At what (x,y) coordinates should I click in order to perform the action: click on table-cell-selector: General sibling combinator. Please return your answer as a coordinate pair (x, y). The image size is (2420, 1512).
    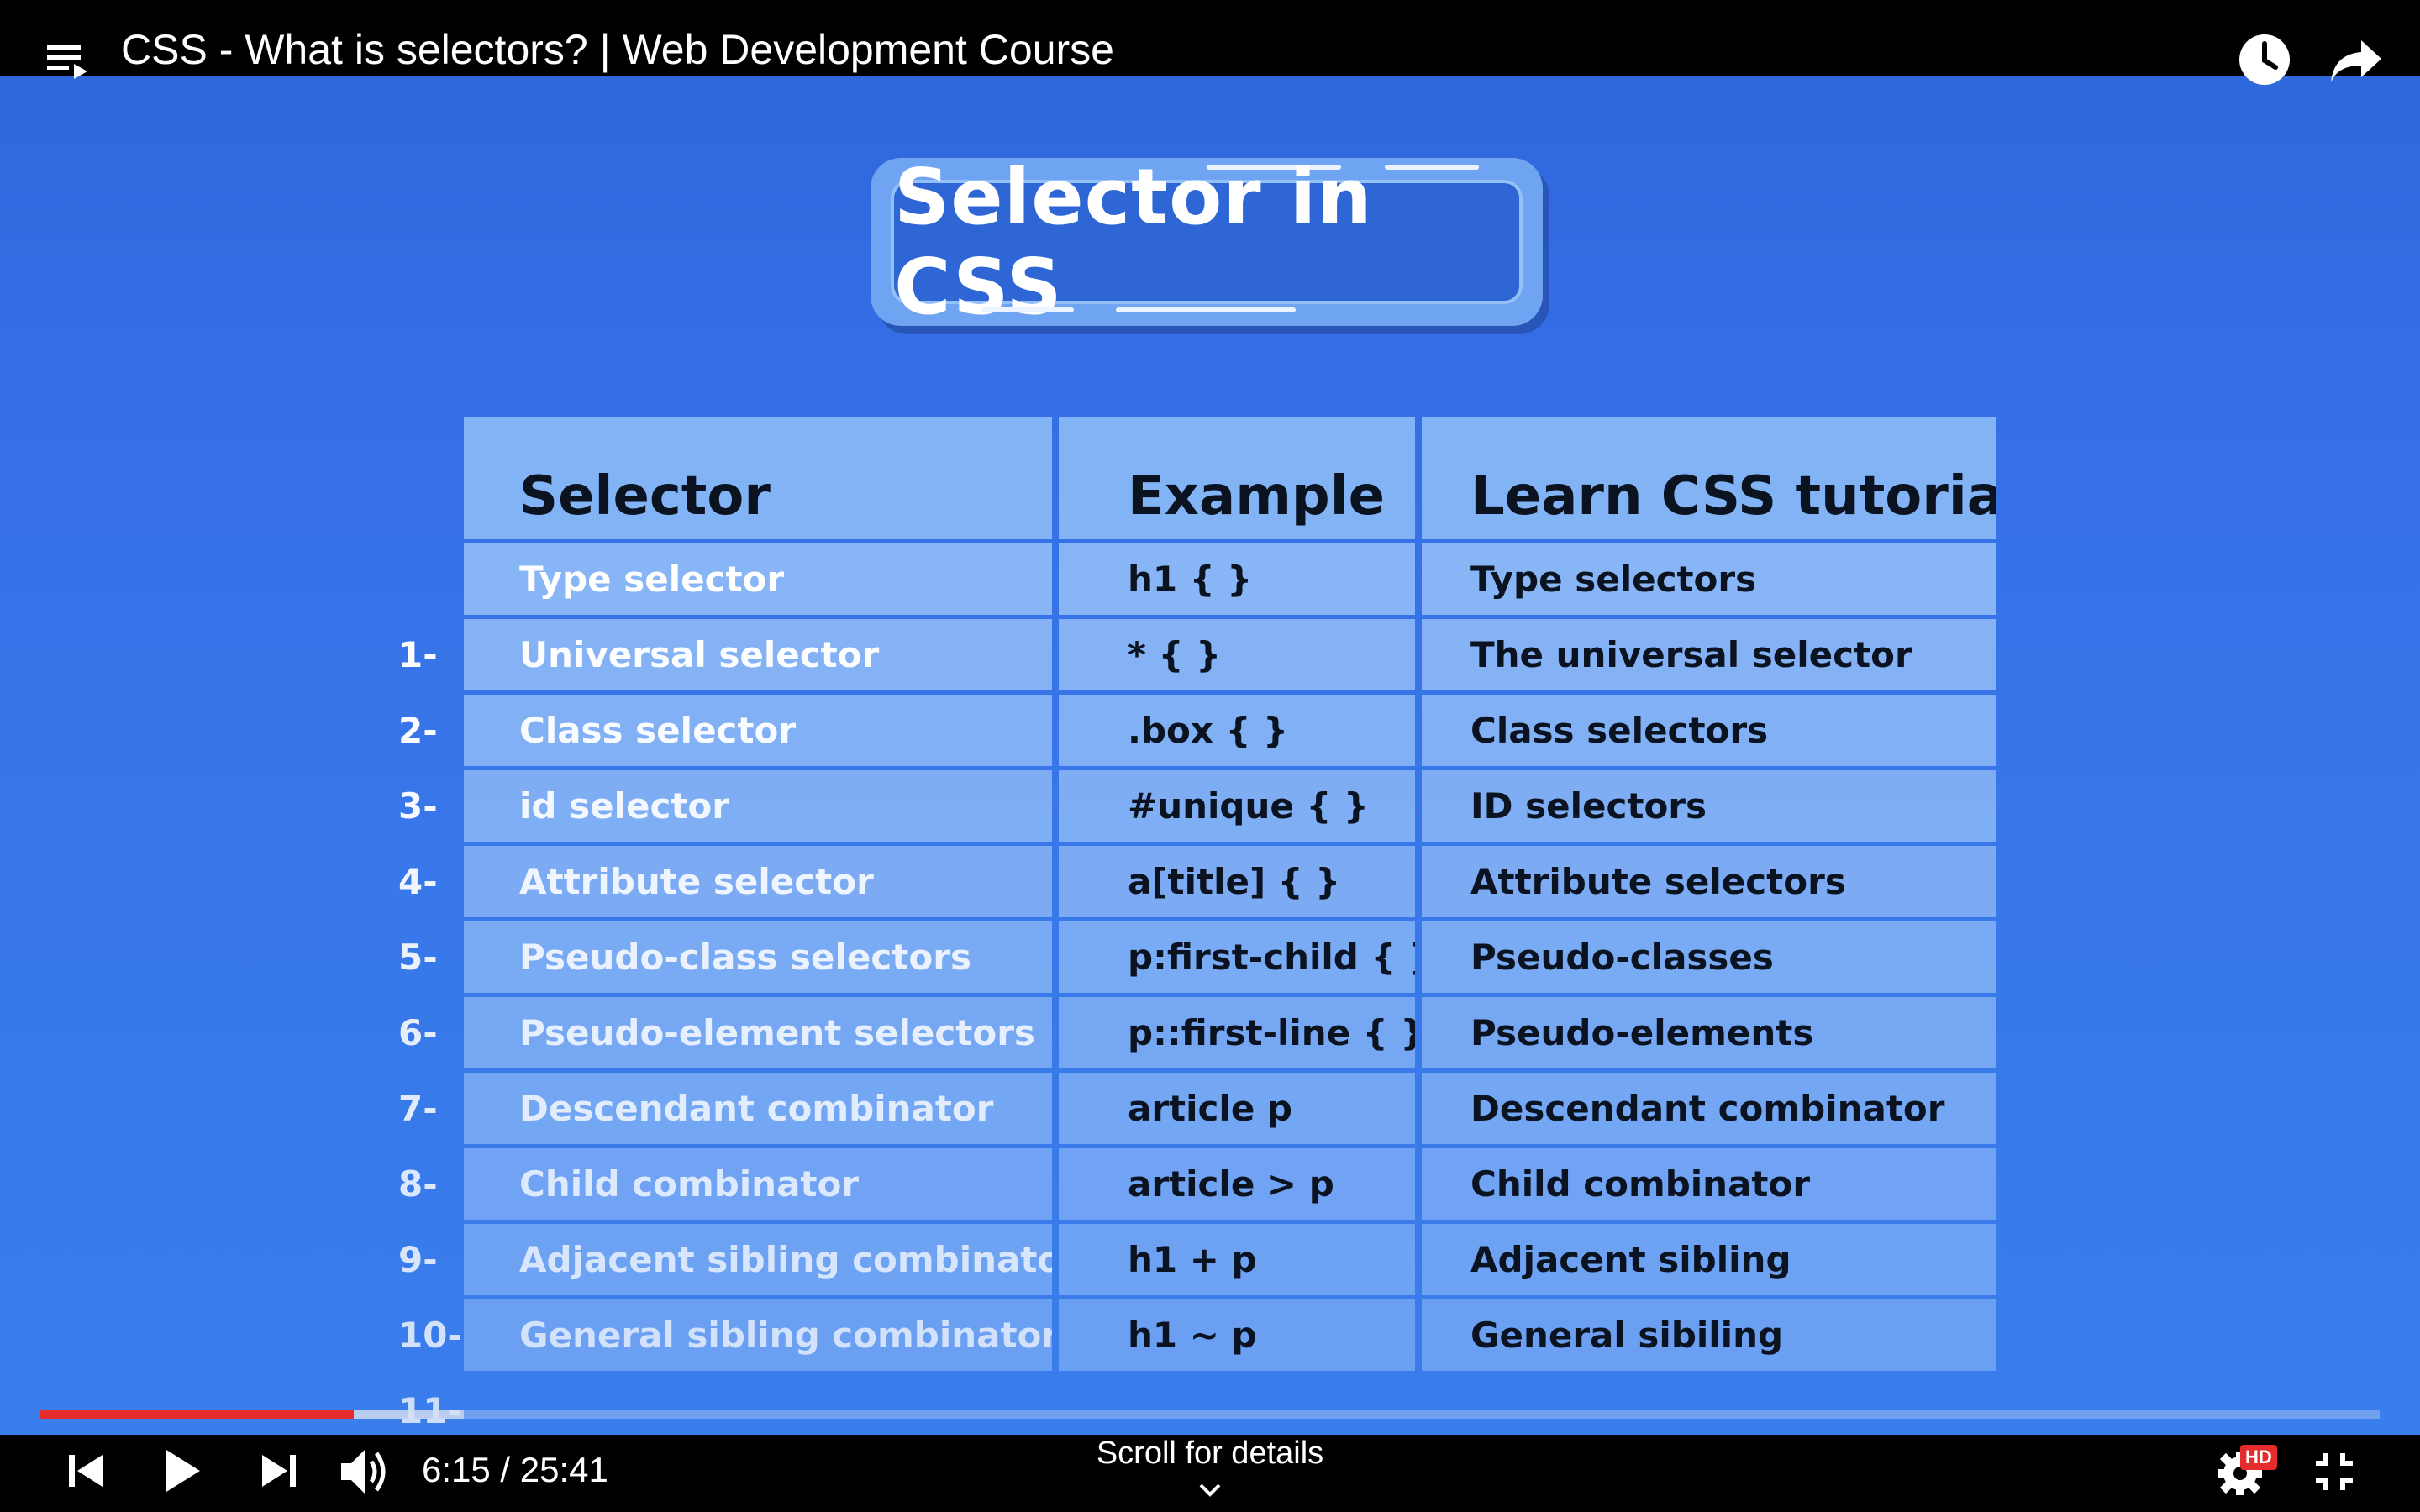
    Looking at the image, I should click on (758, 1335).